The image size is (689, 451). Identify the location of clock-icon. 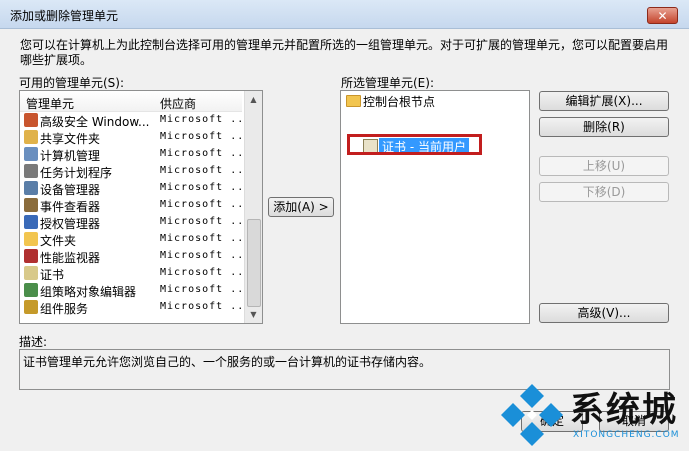
(31, 171).